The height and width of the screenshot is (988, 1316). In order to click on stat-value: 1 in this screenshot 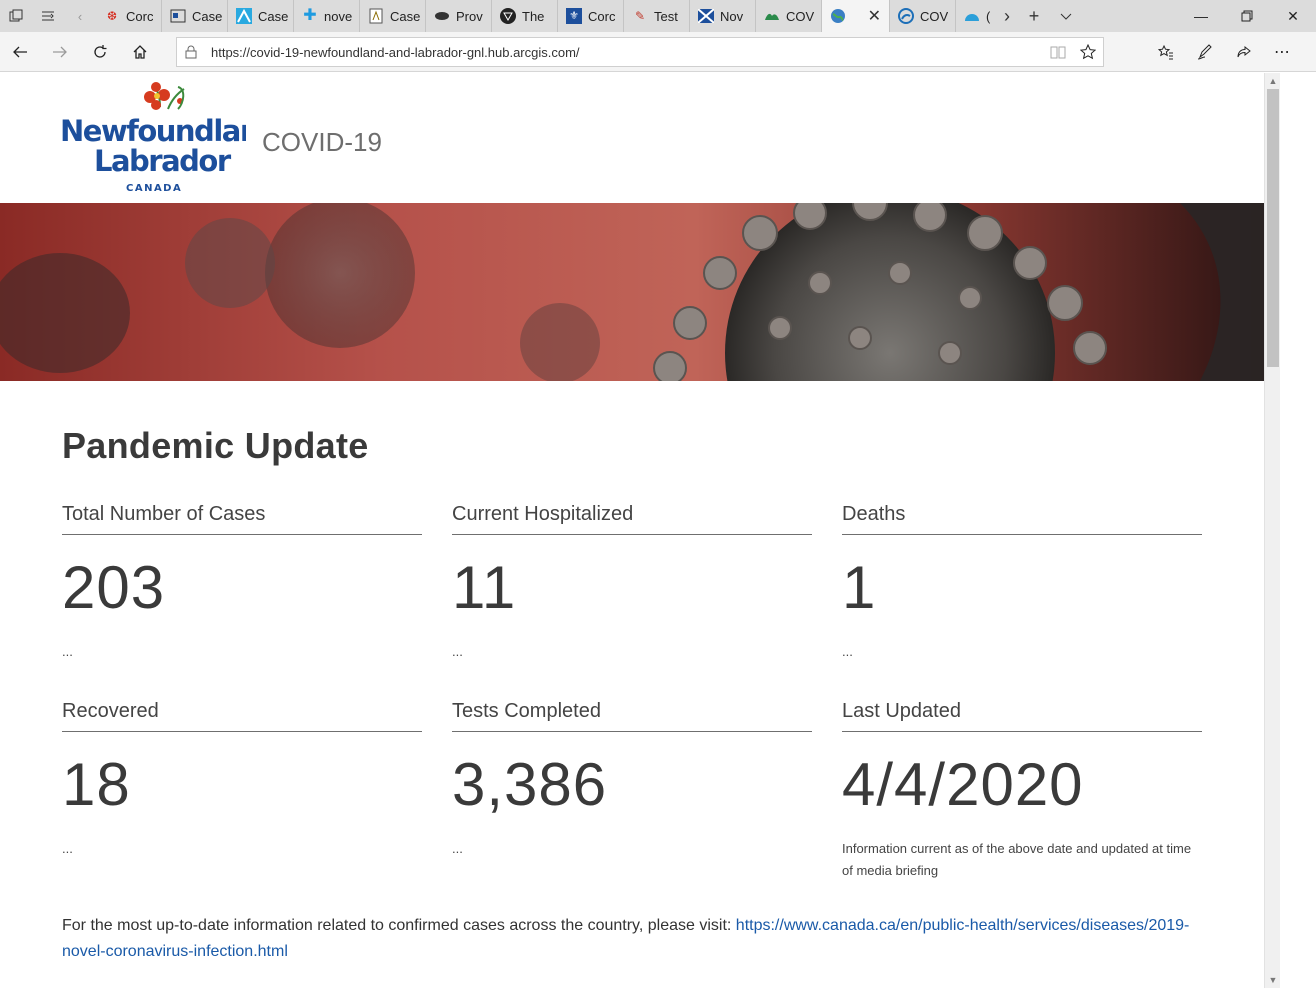, I will do `click(859, 587)`.